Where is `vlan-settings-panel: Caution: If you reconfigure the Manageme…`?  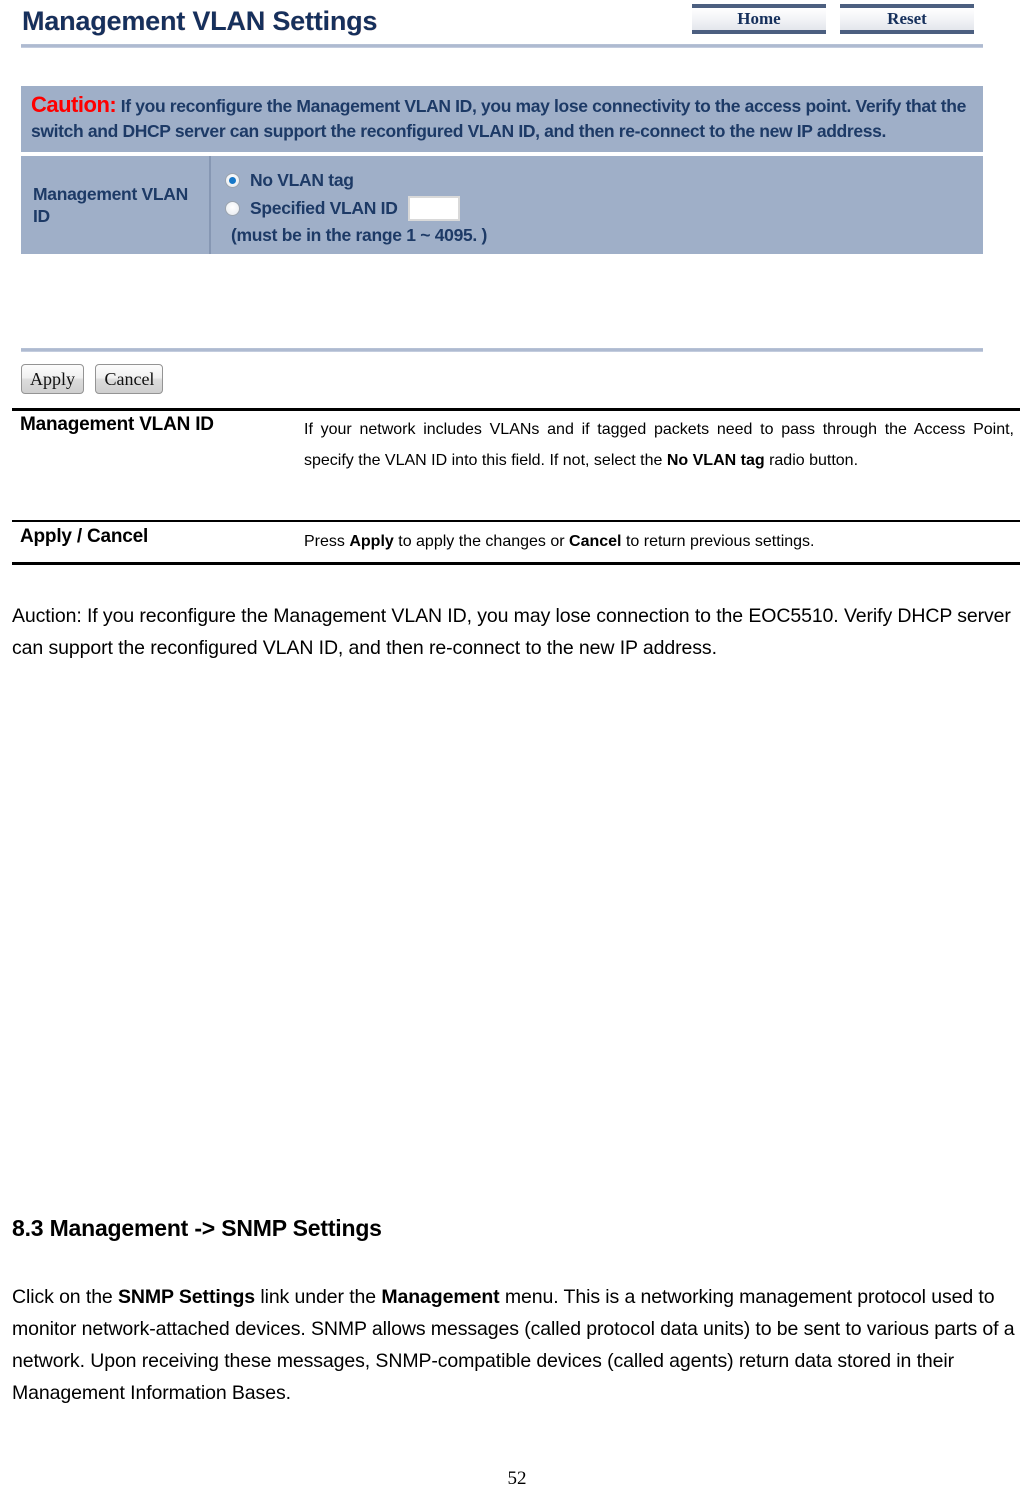
vlan-settings-panel: Caution: If you reconfigure the Manageme… is located at coordinates (502, 170).